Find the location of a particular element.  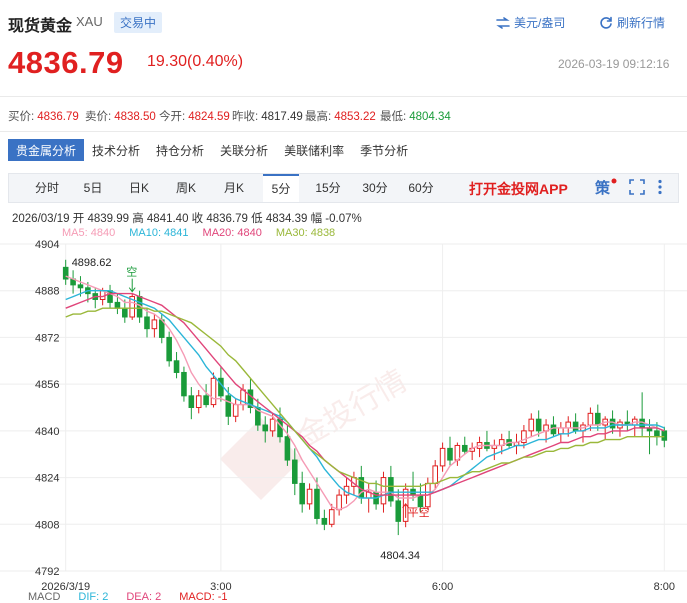

short-signal-arrow is located at coordinates (132, 285).